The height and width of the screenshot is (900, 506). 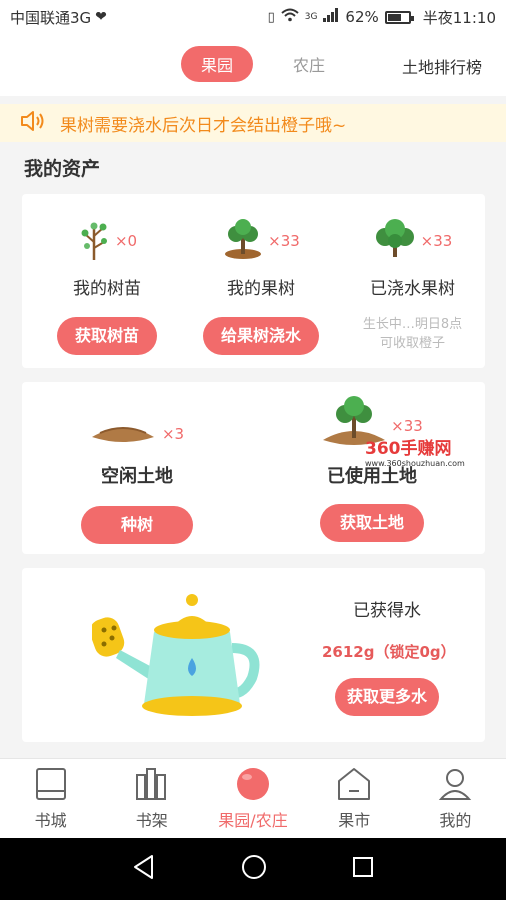 What do you see at coordinates (311, 17) in the screenshot?
I see `network-type: 3G` at bounding box center [311, 17].